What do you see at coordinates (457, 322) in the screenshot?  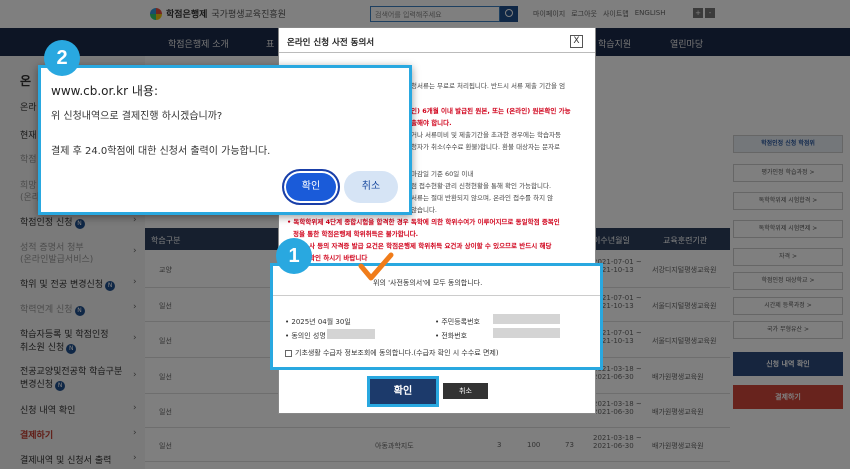 I see `ssn-label: • 주민등록번호` at bounding box center [457, 322].